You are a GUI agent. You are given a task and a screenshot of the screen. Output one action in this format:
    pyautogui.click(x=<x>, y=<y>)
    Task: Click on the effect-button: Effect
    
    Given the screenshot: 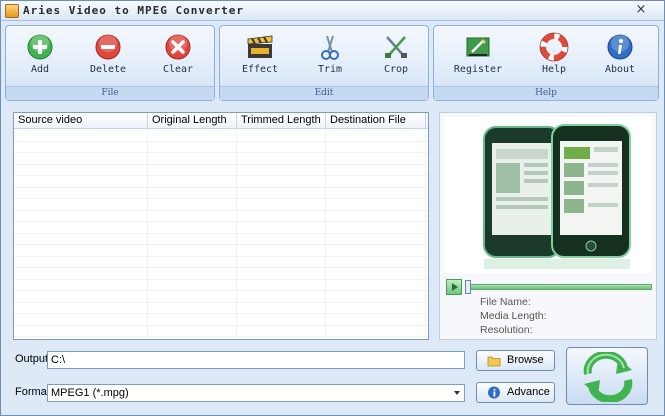 What is the action you would take?
    pyautogui.click(x=260, y=54)
    